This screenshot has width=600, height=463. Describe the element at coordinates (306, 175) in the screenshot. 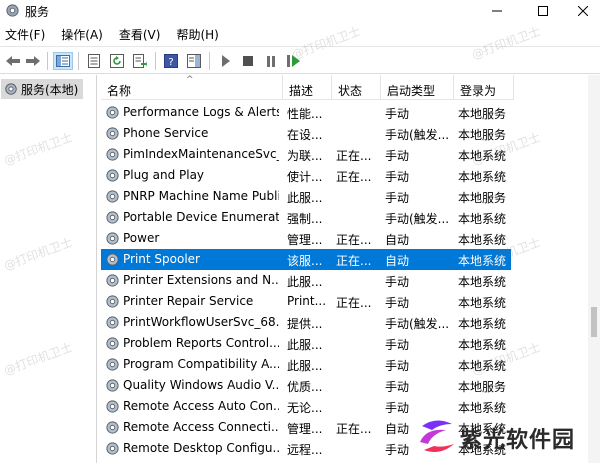

I see `table-row: Plug and Play 使计... 正在... 手动 本地系统` at that location.